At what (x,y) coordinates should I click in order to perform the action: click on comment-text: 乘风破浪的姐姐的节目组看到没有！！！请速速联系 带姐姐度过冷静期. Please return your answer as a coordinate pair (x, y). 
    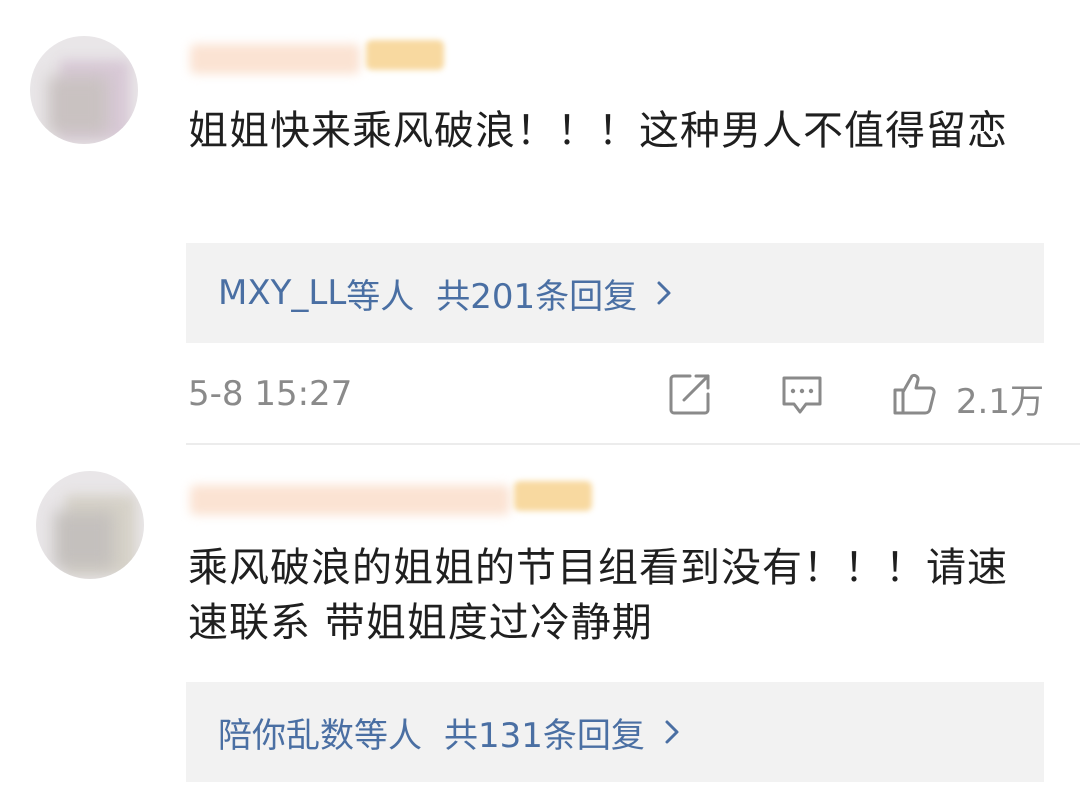
    Looking at the image, I should click on (598, 595).